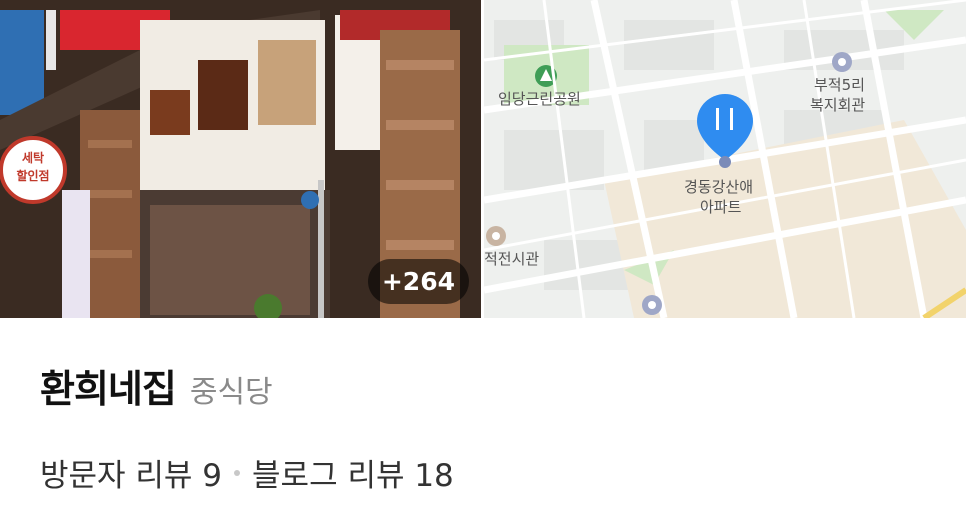 This screenshot has width=966, height=507. I want to click on map-label-apartment-1: 경동강산애, so click(719, 187).